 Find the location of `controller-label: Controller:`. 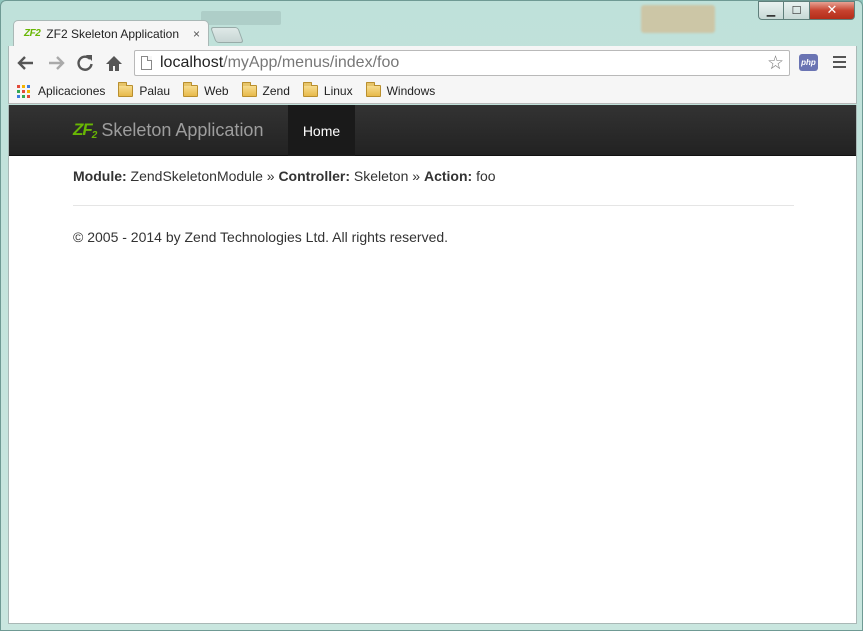

controller-label: Controller: is located at coordinates (314, 176).